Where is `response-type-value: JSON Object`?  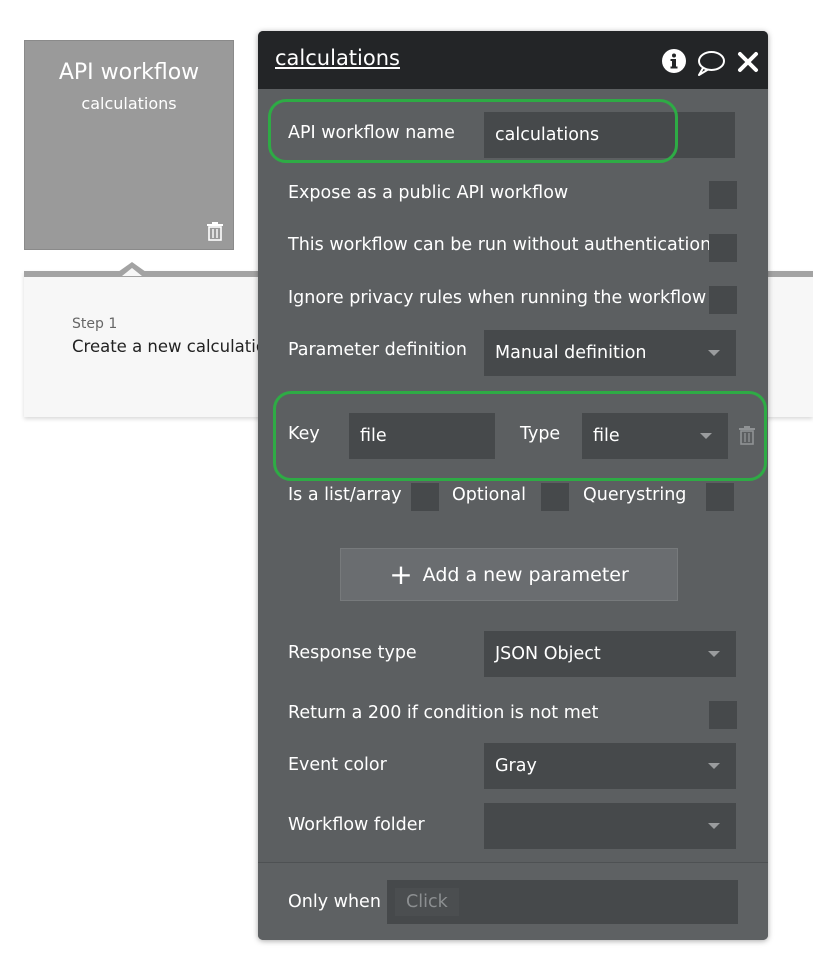
response-type-value: JSON Object is located at coordinates (548, 654).